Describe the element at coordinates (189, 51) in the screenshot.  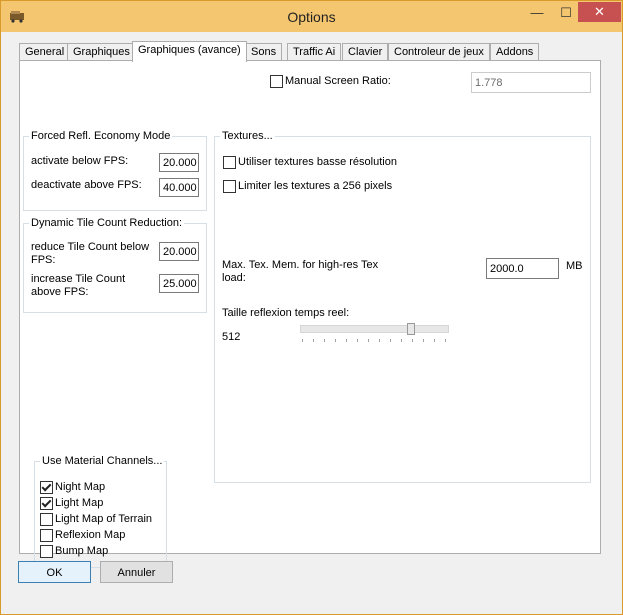
I see `tab-graphiques-avance: Graphiques (avance)` at that location.